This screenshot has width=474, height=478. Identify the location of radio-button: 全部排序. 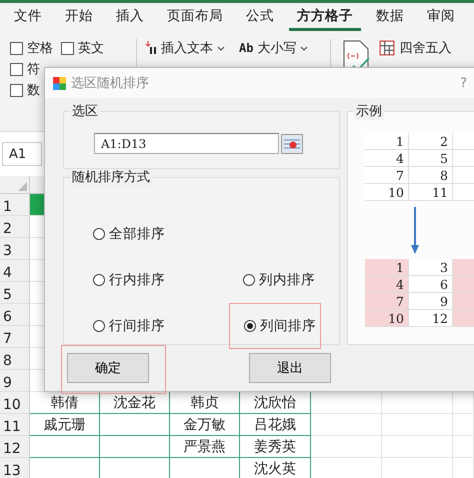
(129, 234).